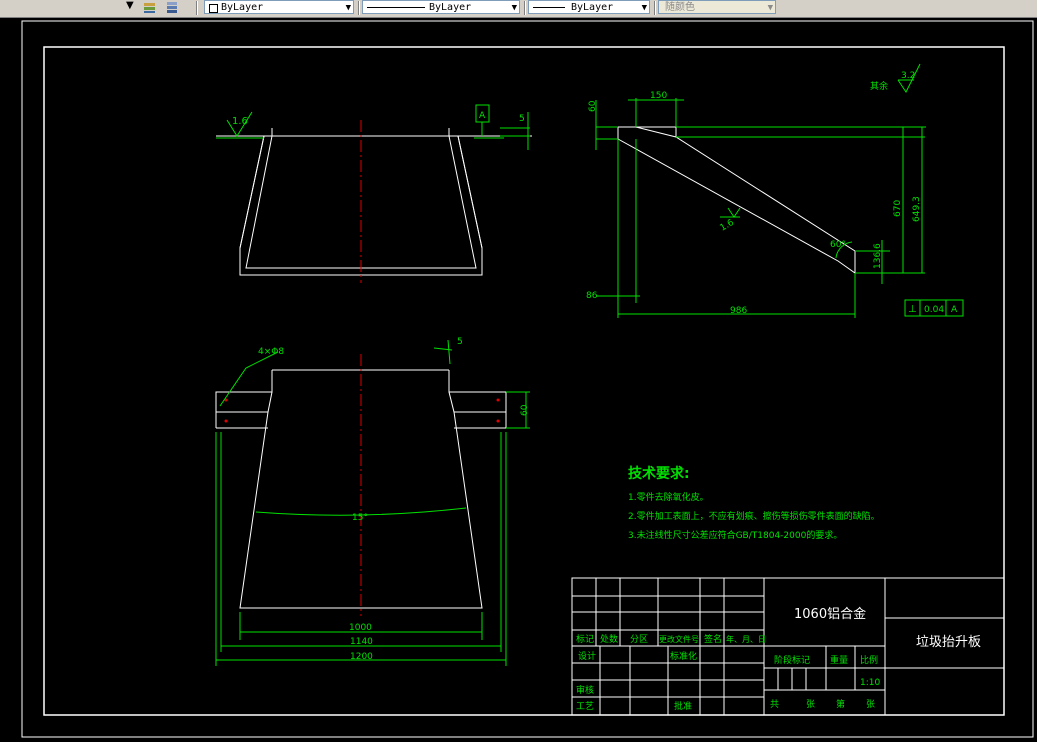 The image size is (1037, 742). I want to click on front-holes: 4×Φ8, so click(271, 352).